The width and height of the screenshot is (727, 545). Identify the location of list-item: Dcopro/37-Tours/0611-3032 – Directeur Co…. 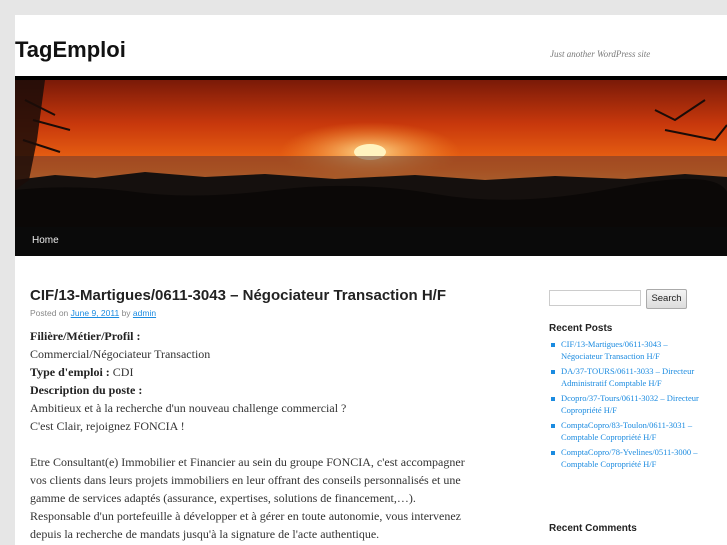
(629, 404).